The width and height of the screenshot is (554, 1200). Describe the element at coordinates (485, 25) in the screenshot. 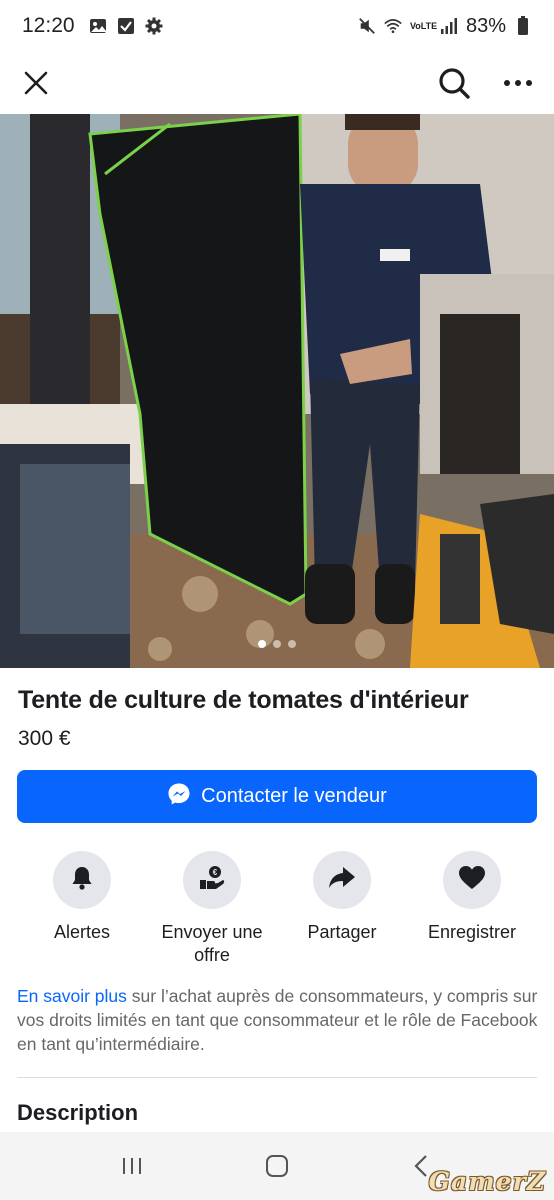

I see `battery-percent: 83%` at that location.